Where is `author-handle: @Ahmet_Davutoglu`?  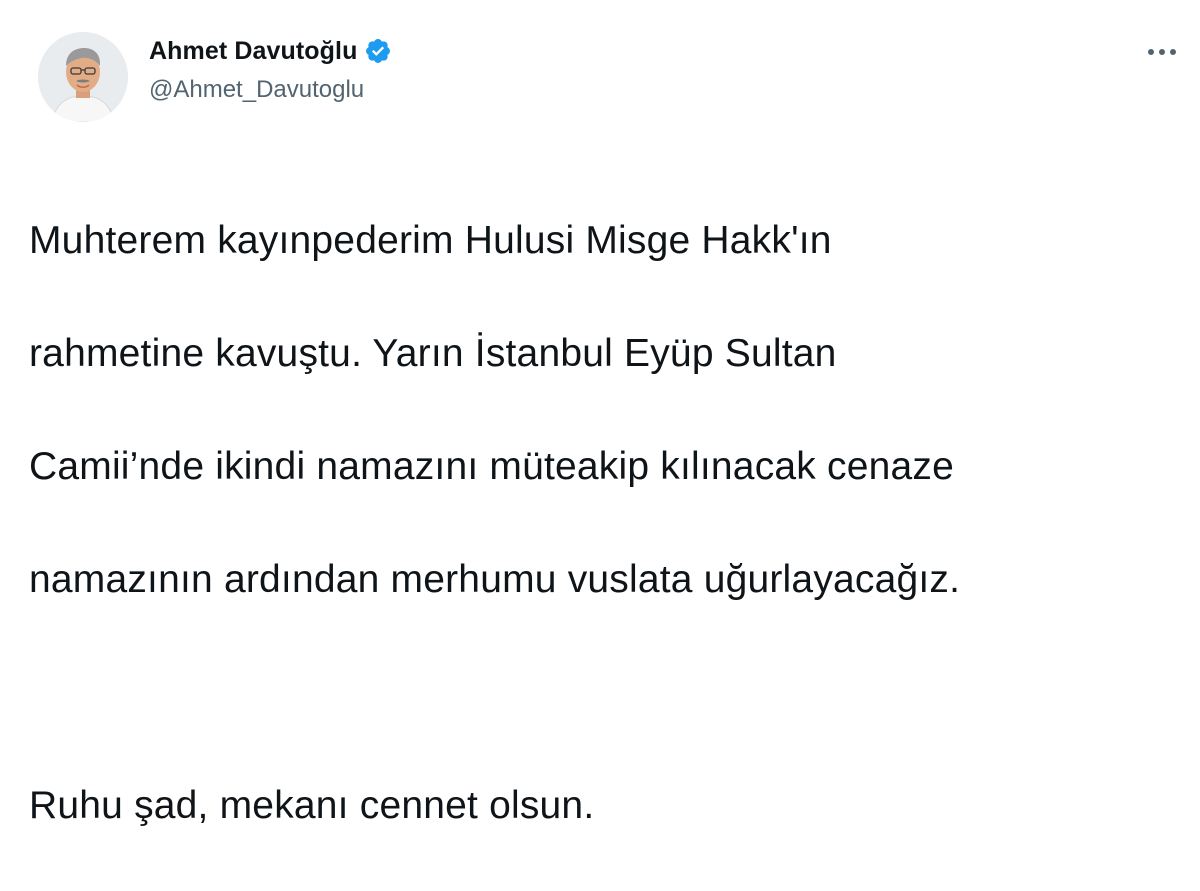 author-handle: @Ahmet_Davutoglu is located at coordinates (256, 90).